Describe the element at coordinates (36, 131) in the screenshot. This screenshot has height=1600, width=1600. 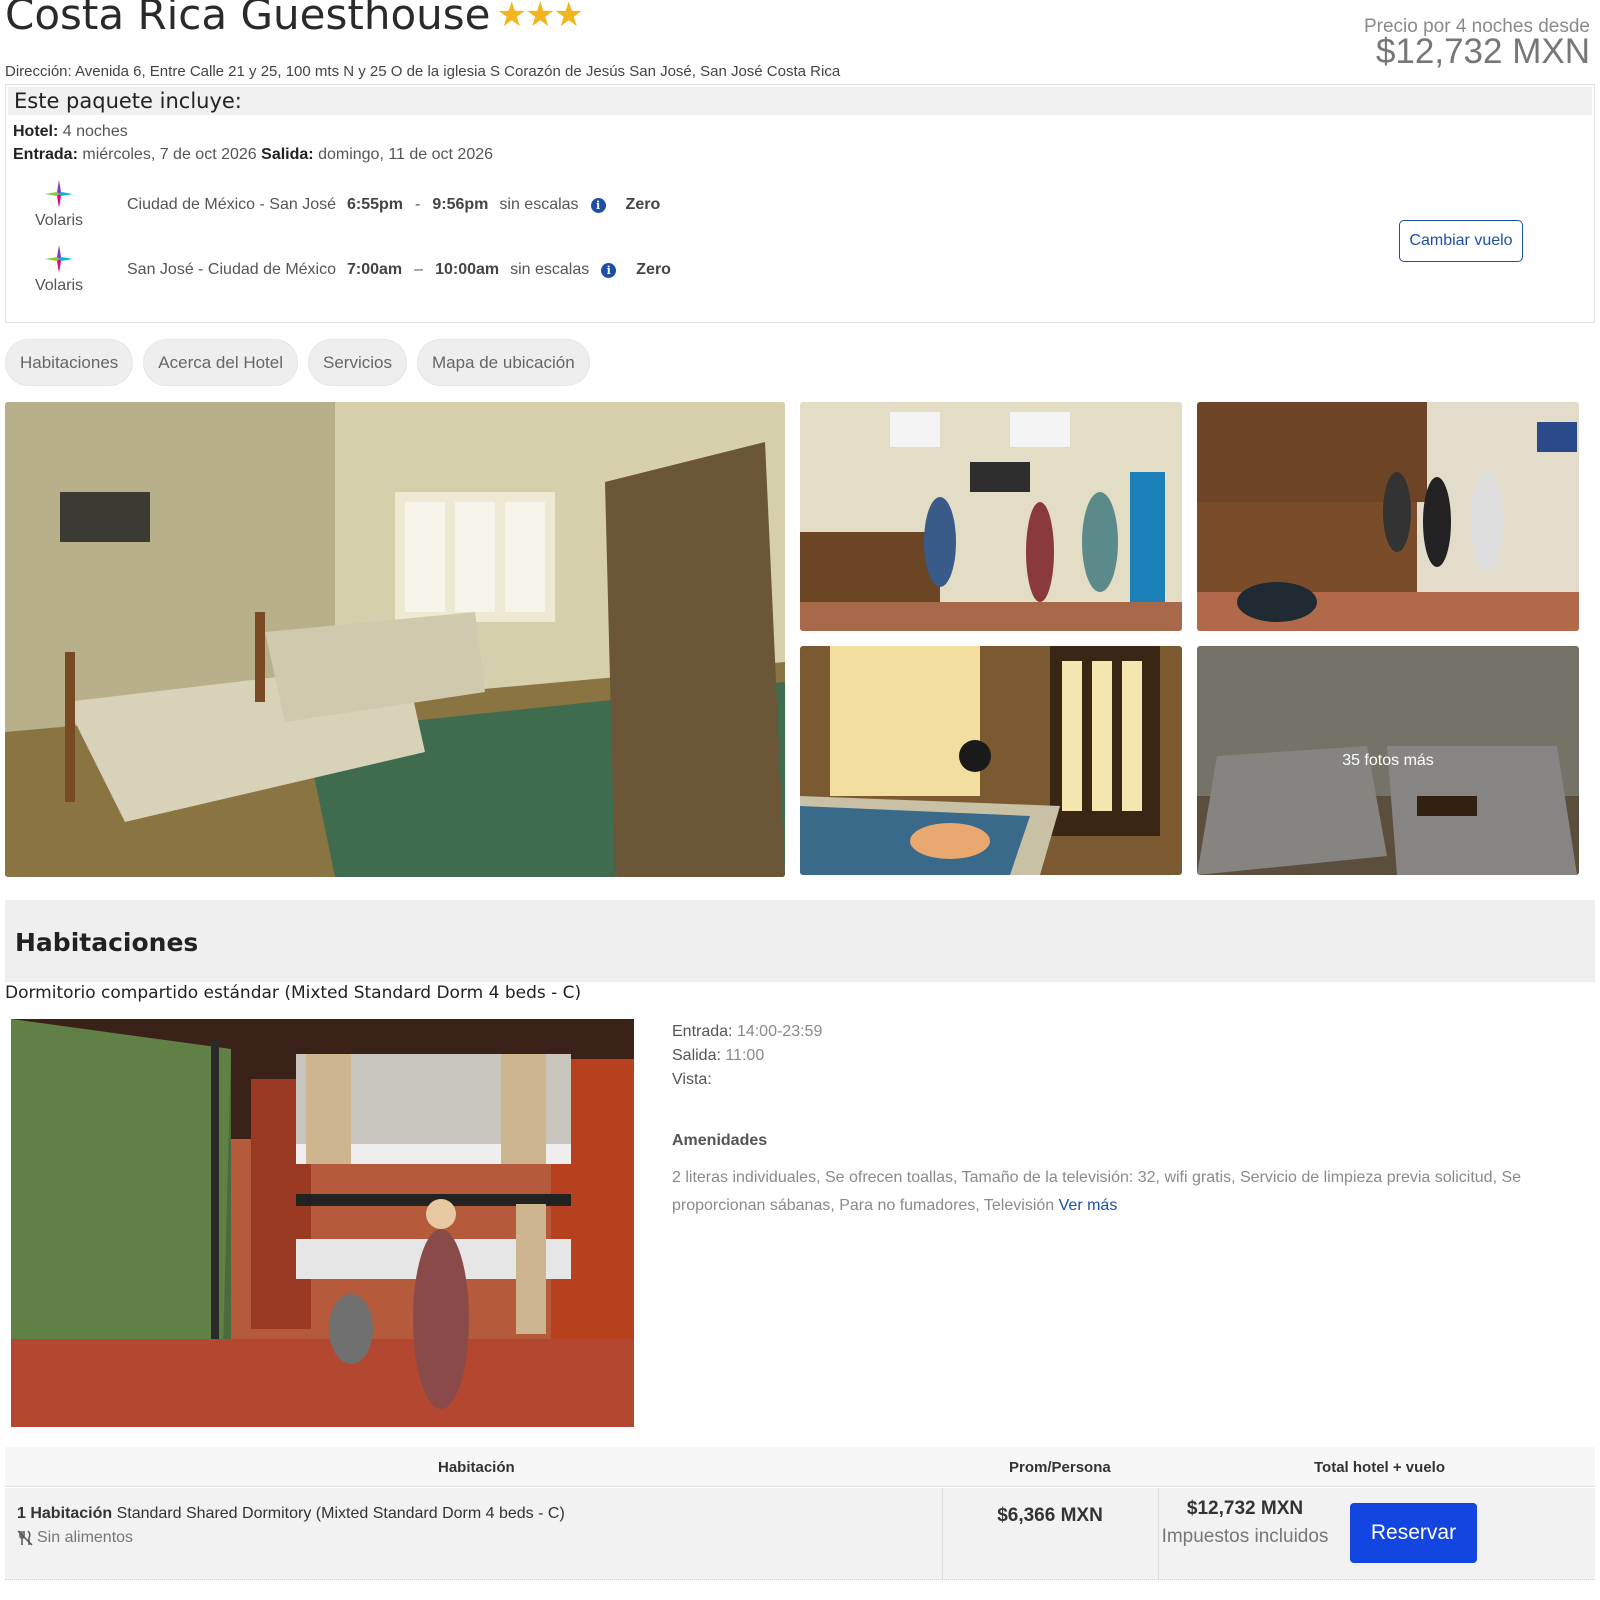
I see `hotel-label: Hotel:` at that location.